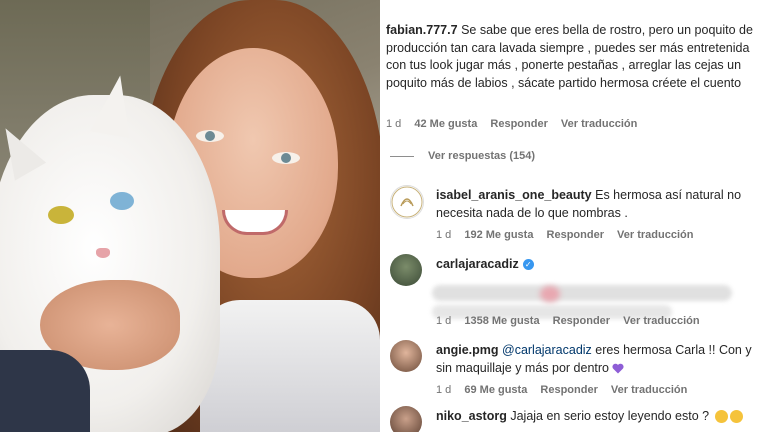 The height and width of the screenshot is (432, 768). Describe the element at coordinates (482, 156) in the screenshot. I see `view-replies-label: Ver respuestas (154)` at that location.